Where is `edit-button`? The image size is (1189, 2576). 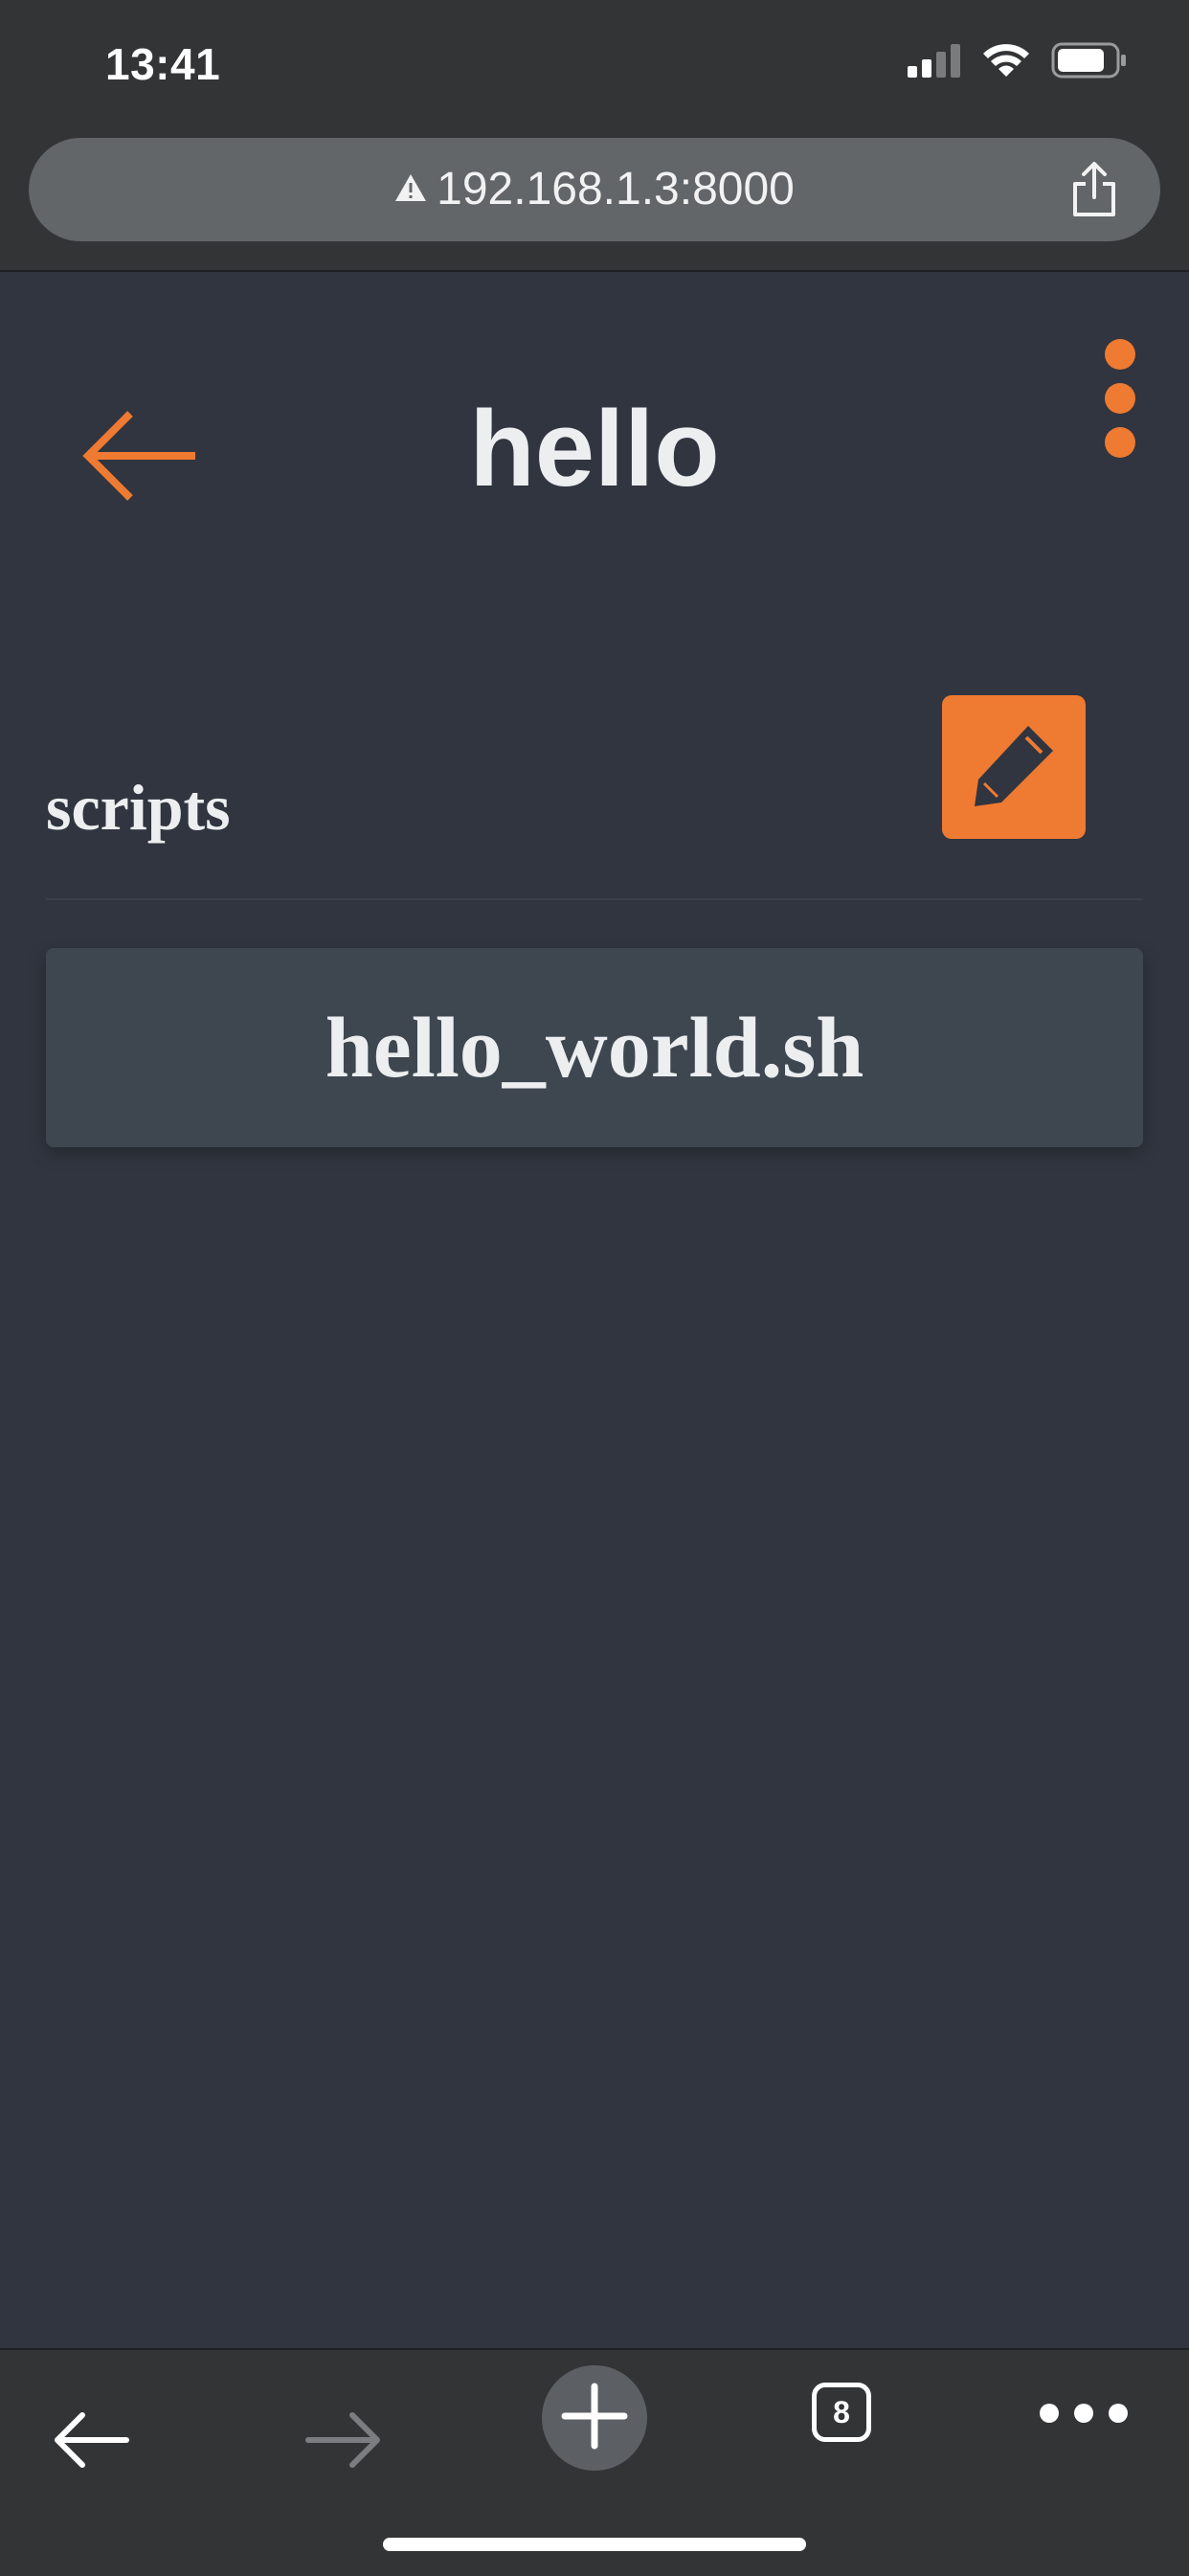
edit-button is located at coordinates (1014, 767).